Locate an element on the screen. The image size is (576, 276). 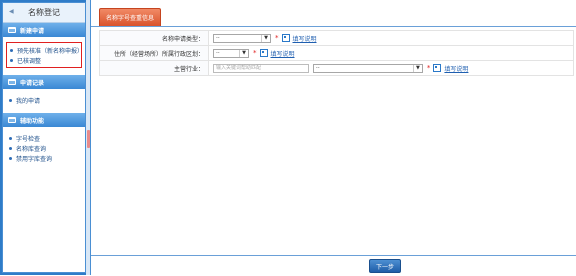
section-tools: 辅助功能 is located at coordinates (44, 120).